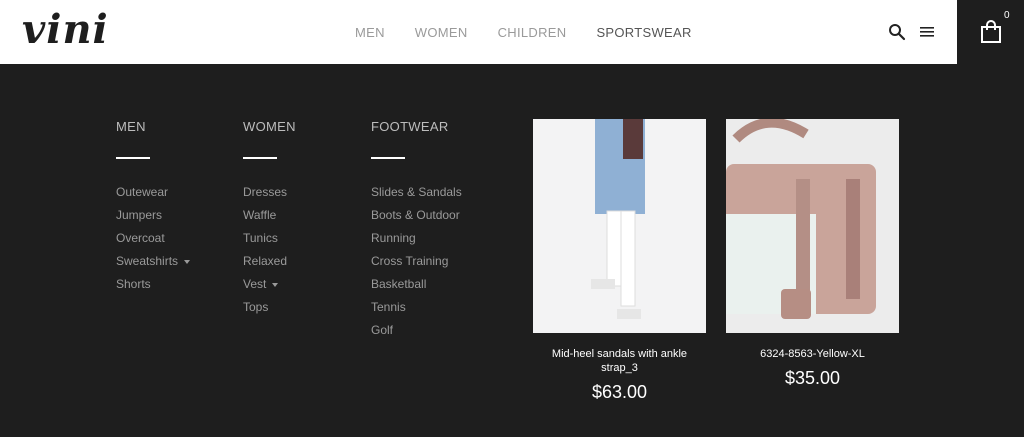 Image resolution: width=1024 pixels, height=437 pixels. What do you see at coordinates (812, 354) in the screenshot?
I see `product-name: 6324-8563-Yellow-XL` at bounding box center [812, 354].